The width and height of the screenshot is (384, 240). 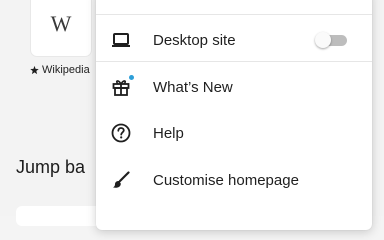 What do you see at coordinates (61, 23) in the screenshot?
I see `wikipedia-logo: W` at bounding box center [61, 23].